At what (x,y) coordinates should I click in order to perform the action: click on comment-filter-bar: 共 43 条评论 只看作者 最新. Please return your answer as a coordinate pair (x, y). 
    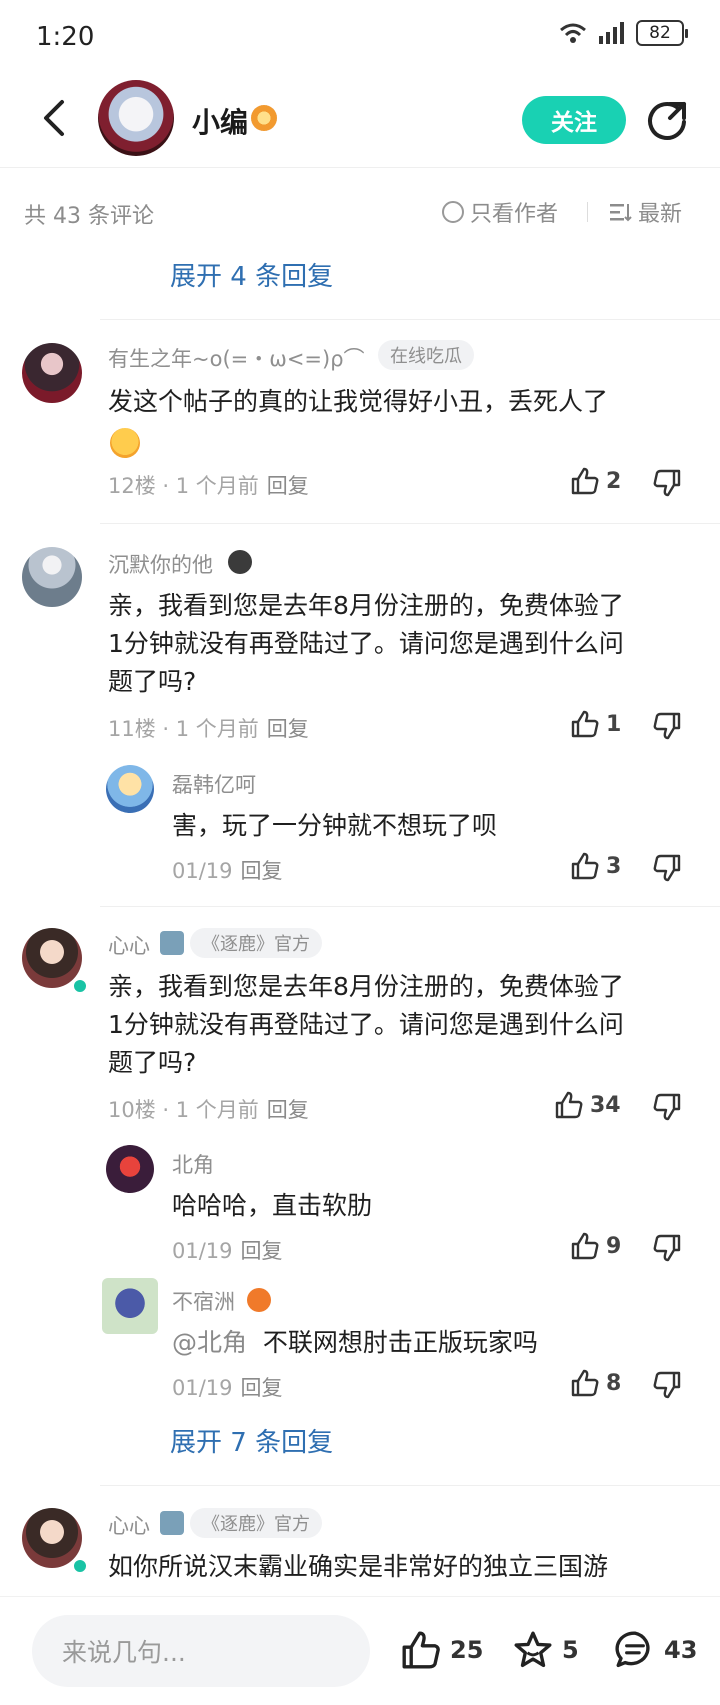
    Looking at the image, I should click on (360, 213).